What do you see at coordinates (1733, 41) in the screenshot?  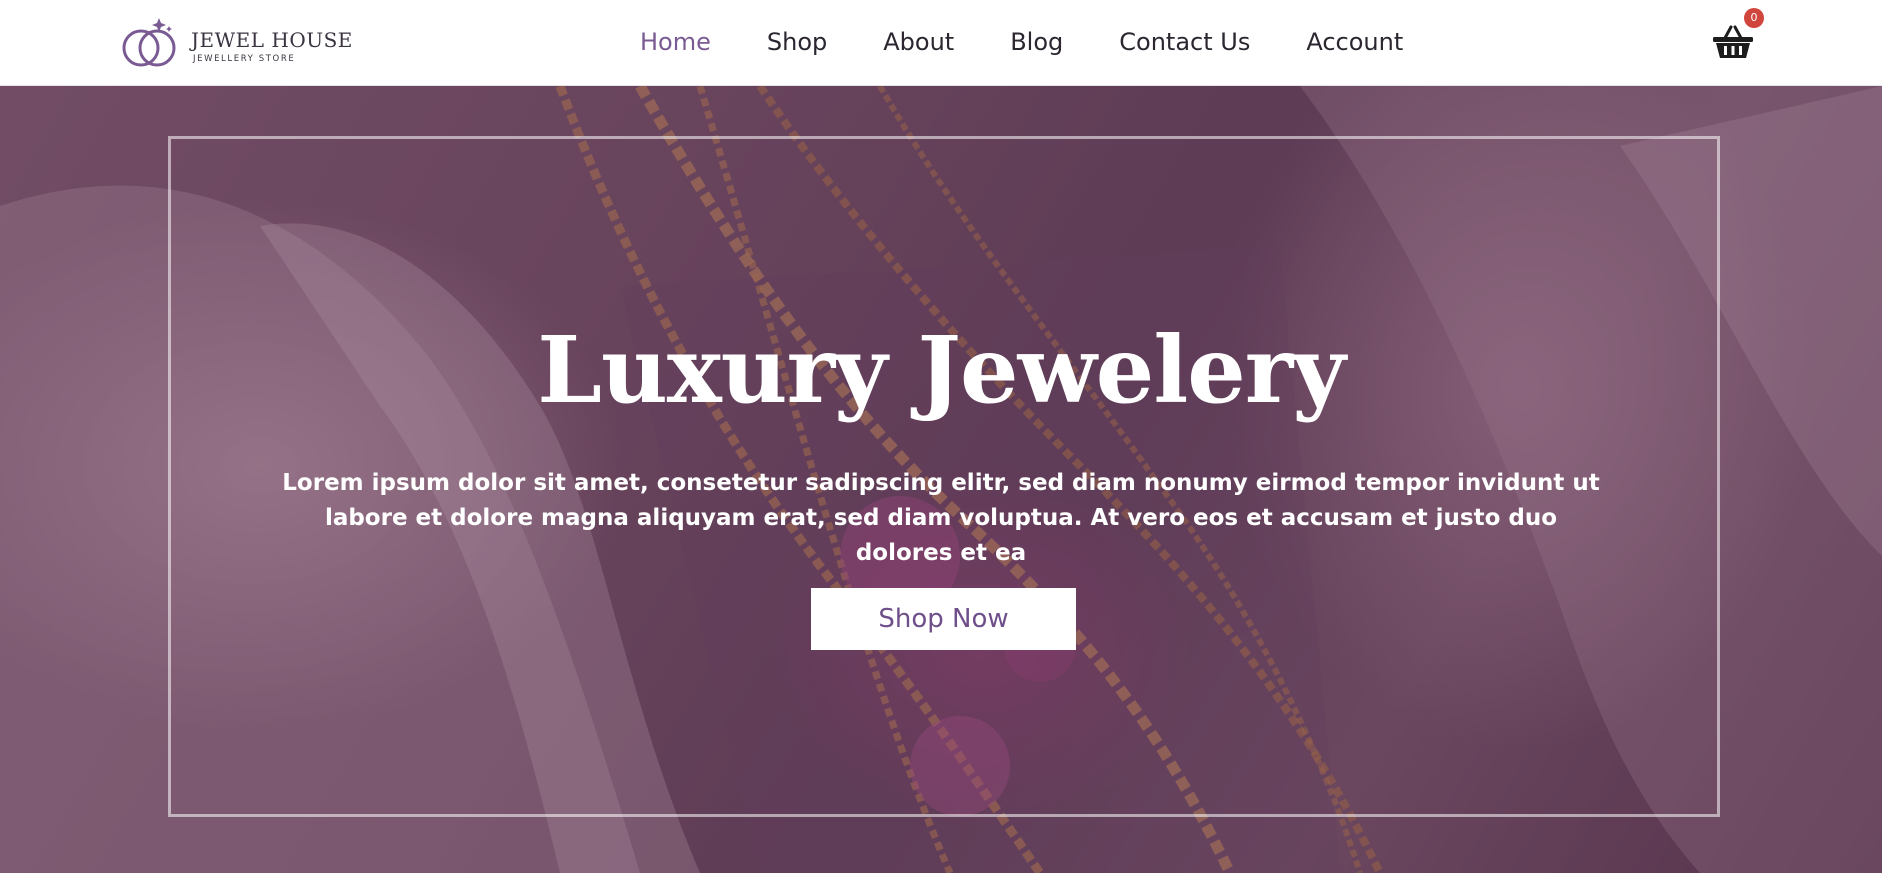 I see `basket-icon` at bounding box center [1733, 41].